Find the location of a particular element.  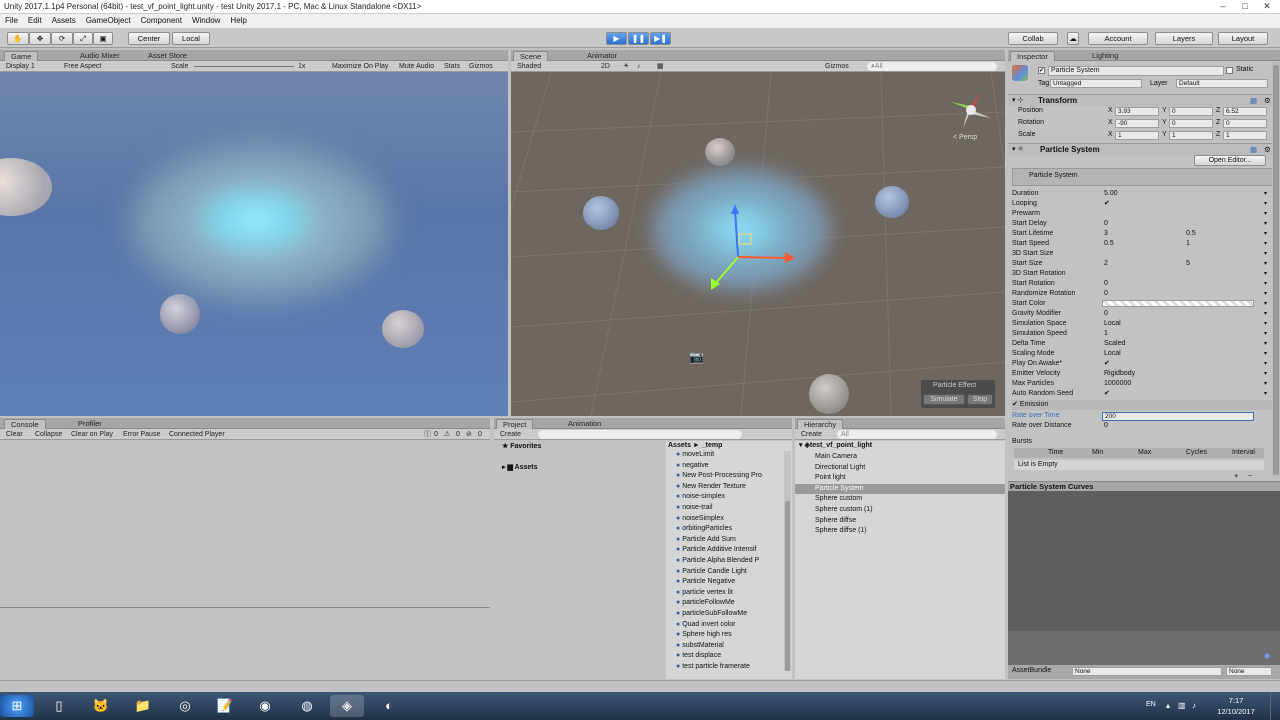

stop-button: Stop is located at coordinates (980, 399).